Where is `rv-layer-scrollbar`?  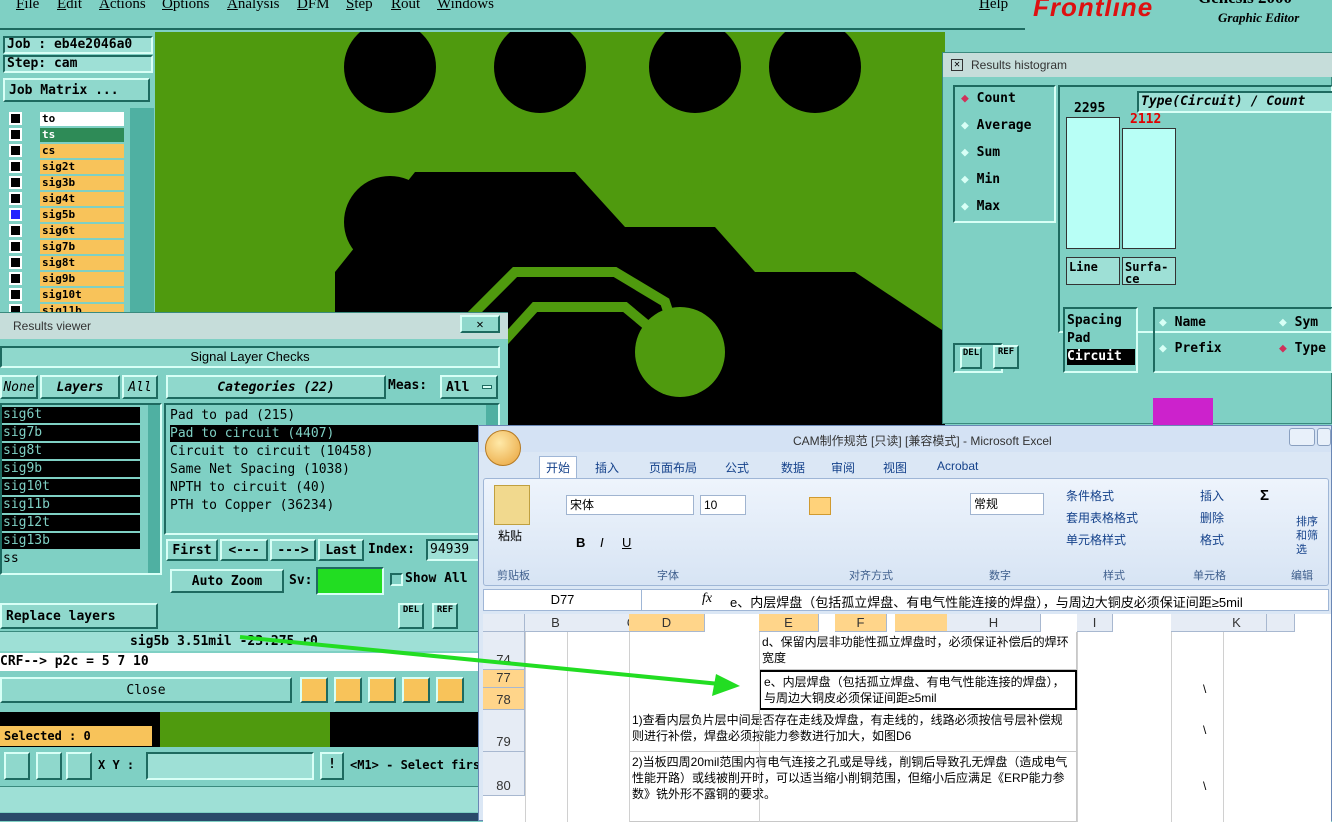
rv-layer-scrollbar is located at coordinates (154, 489).